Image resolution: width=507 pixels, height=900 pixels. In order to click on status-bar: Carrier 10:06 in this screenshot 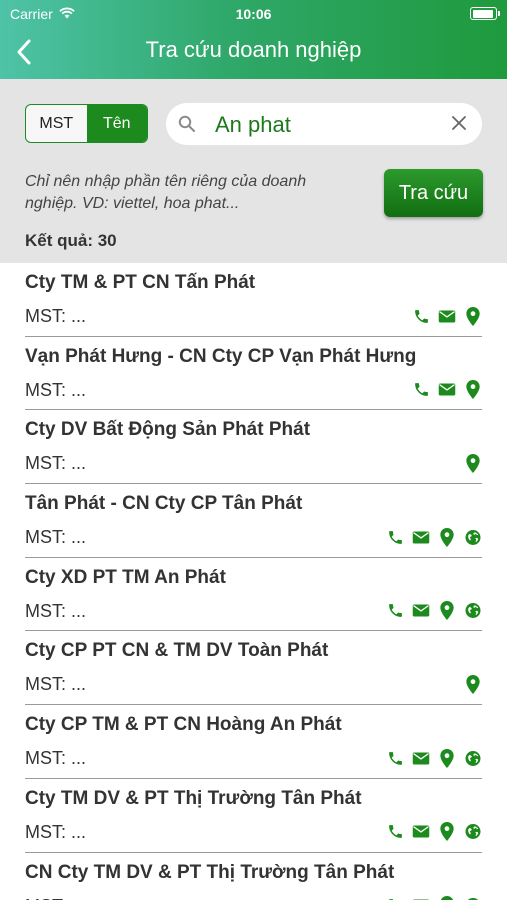, I will do `click(253, 15)`.